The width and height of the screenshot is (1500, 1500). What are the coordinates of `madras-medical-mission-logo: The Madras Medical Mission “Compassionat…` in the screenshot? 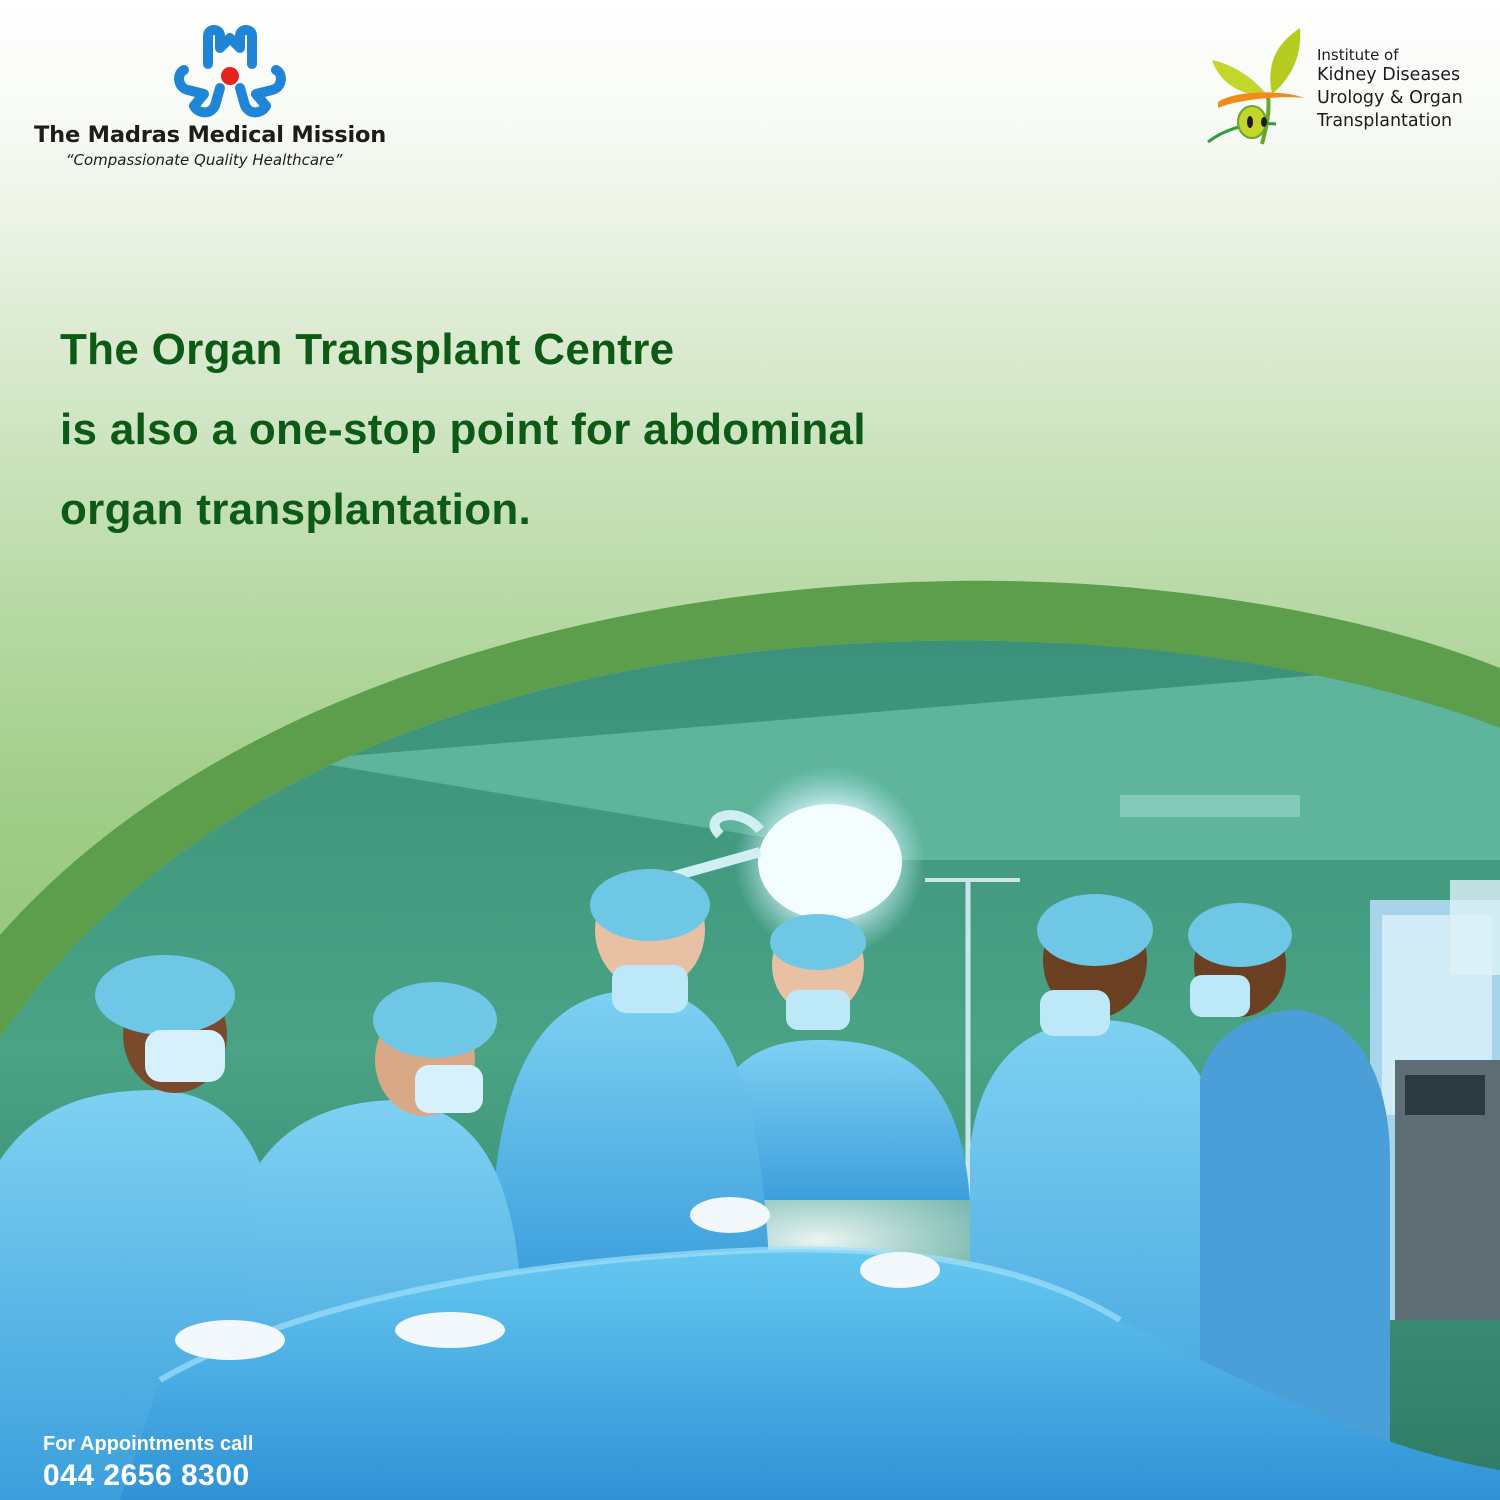 It's located at (210, 99).